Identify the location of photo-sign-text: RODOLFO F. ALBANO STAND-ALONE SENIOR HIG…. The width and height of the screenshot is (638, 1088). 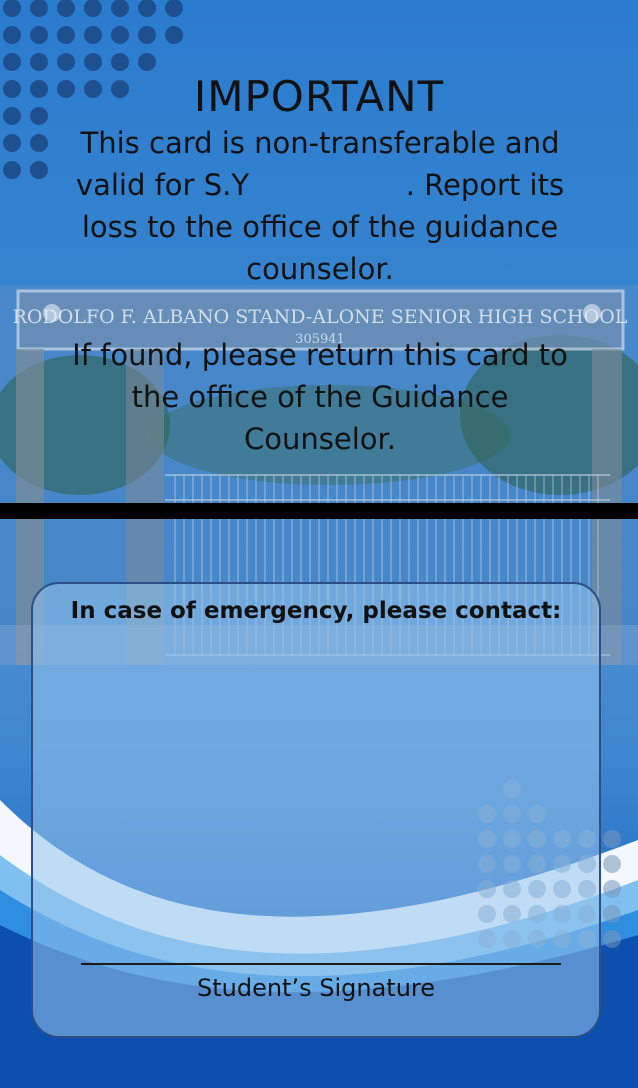
(320, 317).